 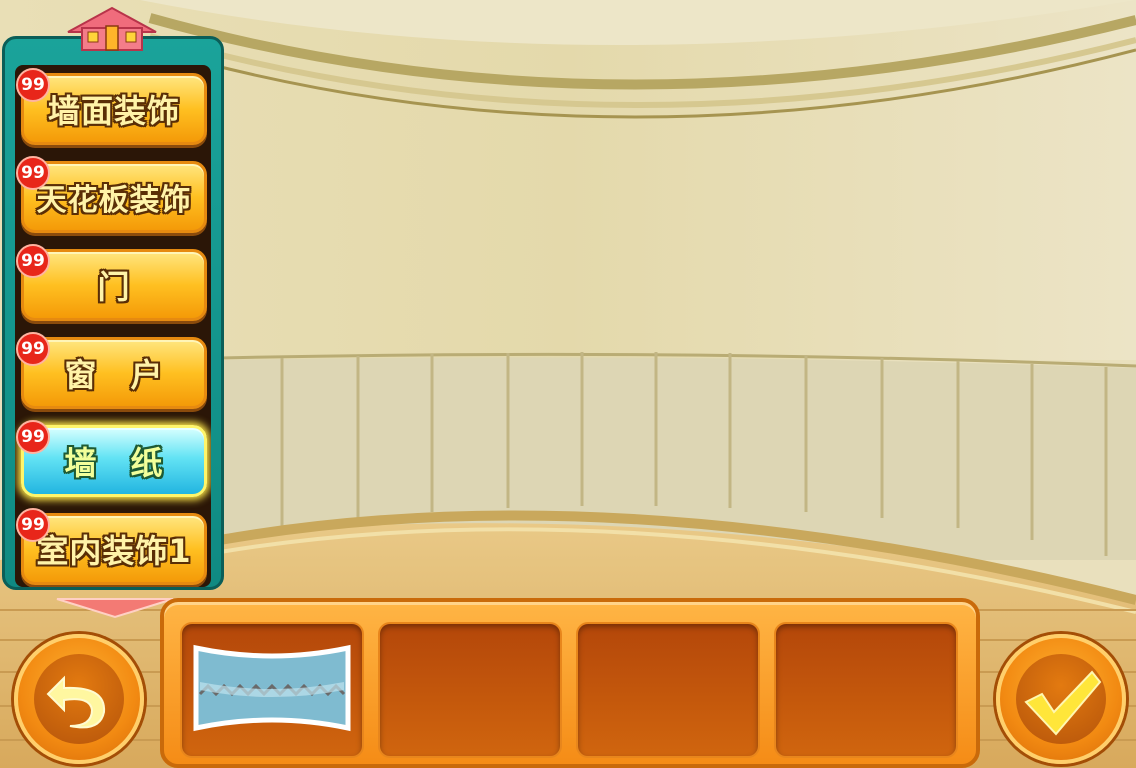 I want to click on wallpaper-swatch-icon, so click(x=272, y=690).